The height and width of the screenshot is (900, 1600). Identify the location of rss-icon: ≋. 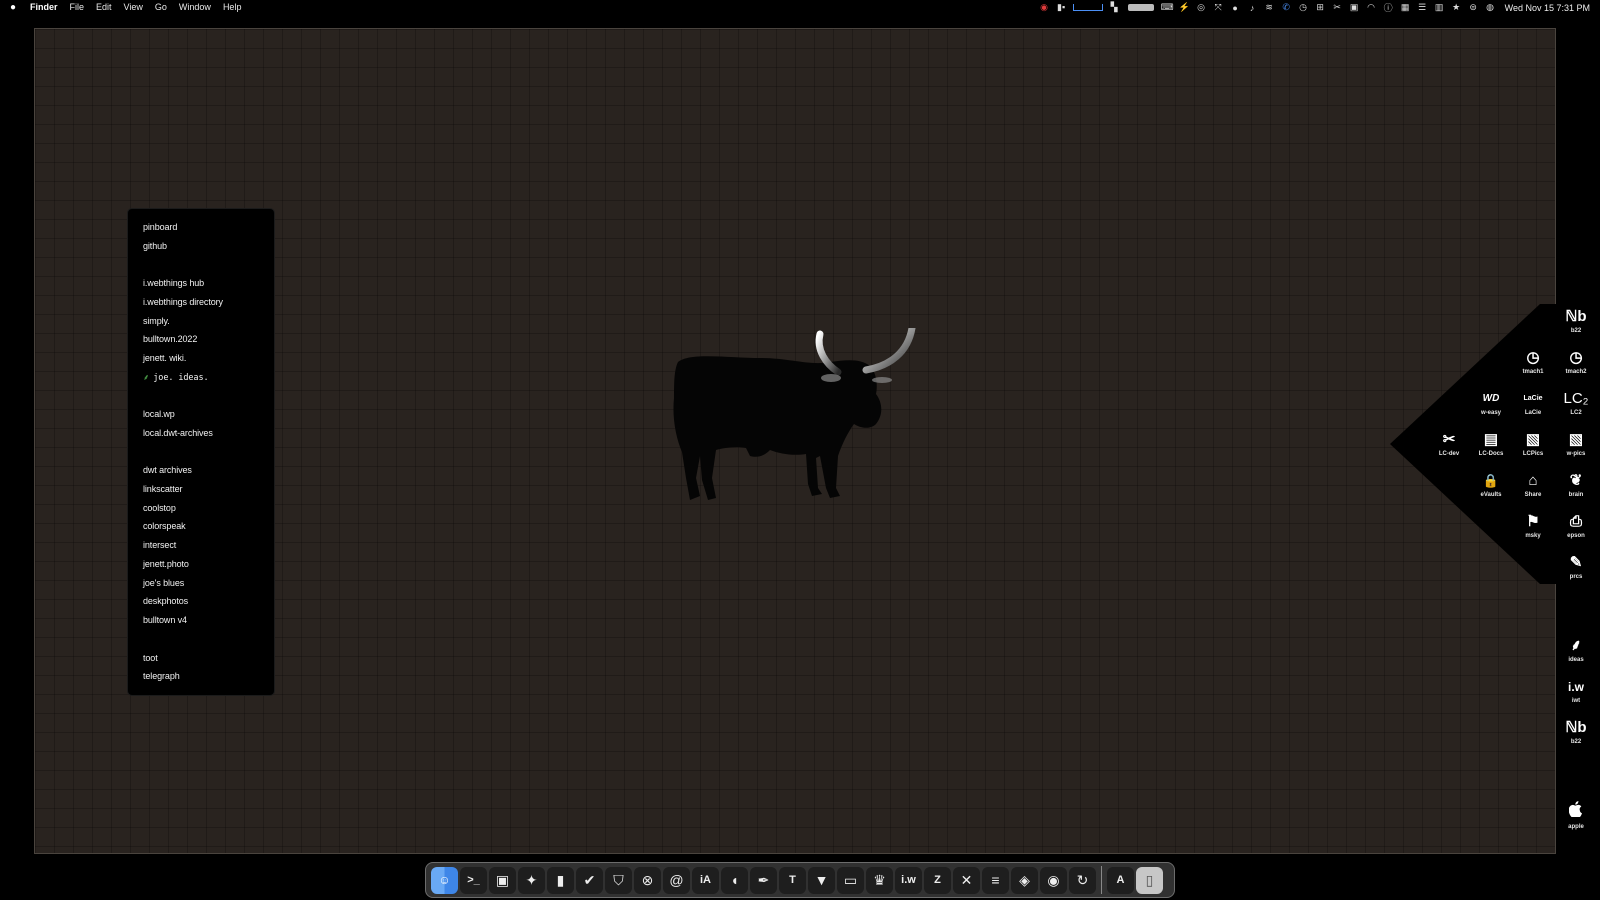
(1269, 7).